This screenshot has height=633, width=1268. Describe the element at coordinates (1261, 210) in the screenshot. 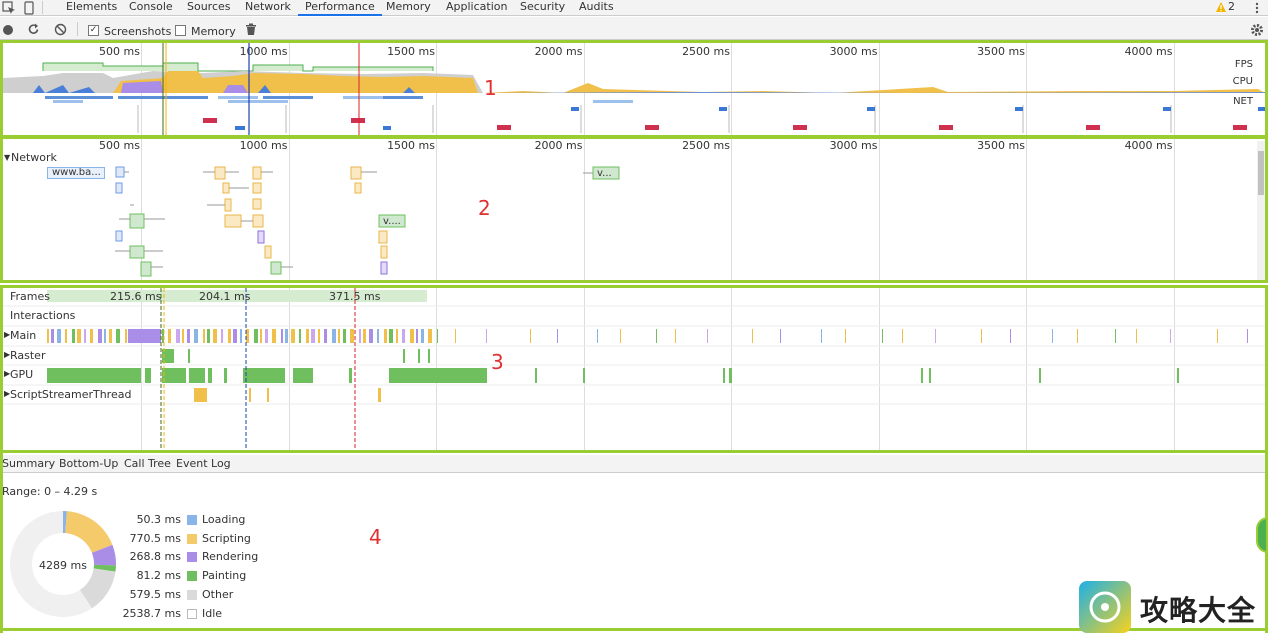

I see `network-scrollbar` at that location.